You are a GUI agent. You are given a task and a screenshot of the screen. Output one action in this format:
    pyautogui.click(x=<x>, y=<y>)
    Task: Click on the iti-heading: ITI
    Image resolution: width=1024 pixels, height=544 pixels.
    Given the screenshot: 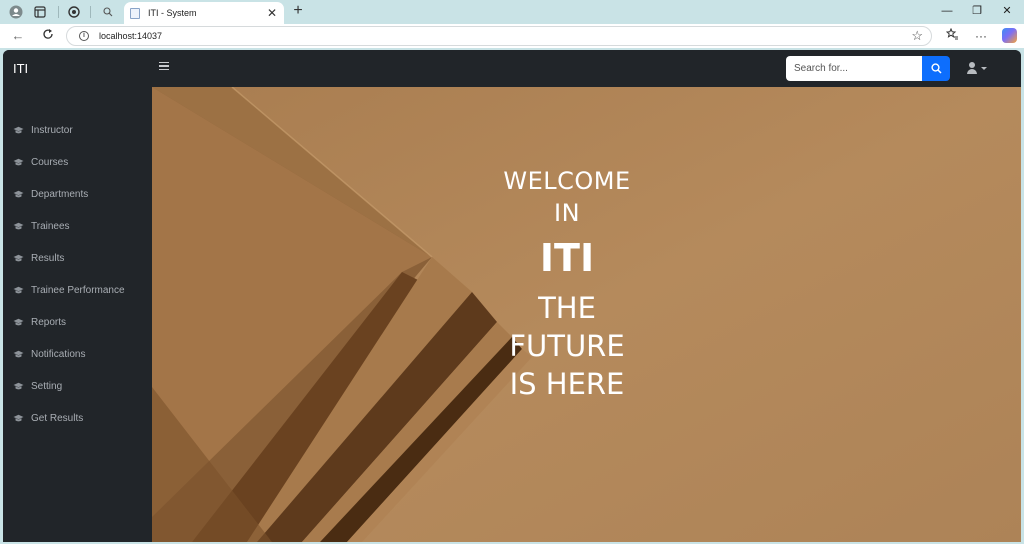 What is the action you would take?
    pyautogui.click(x=567, y=258)
    